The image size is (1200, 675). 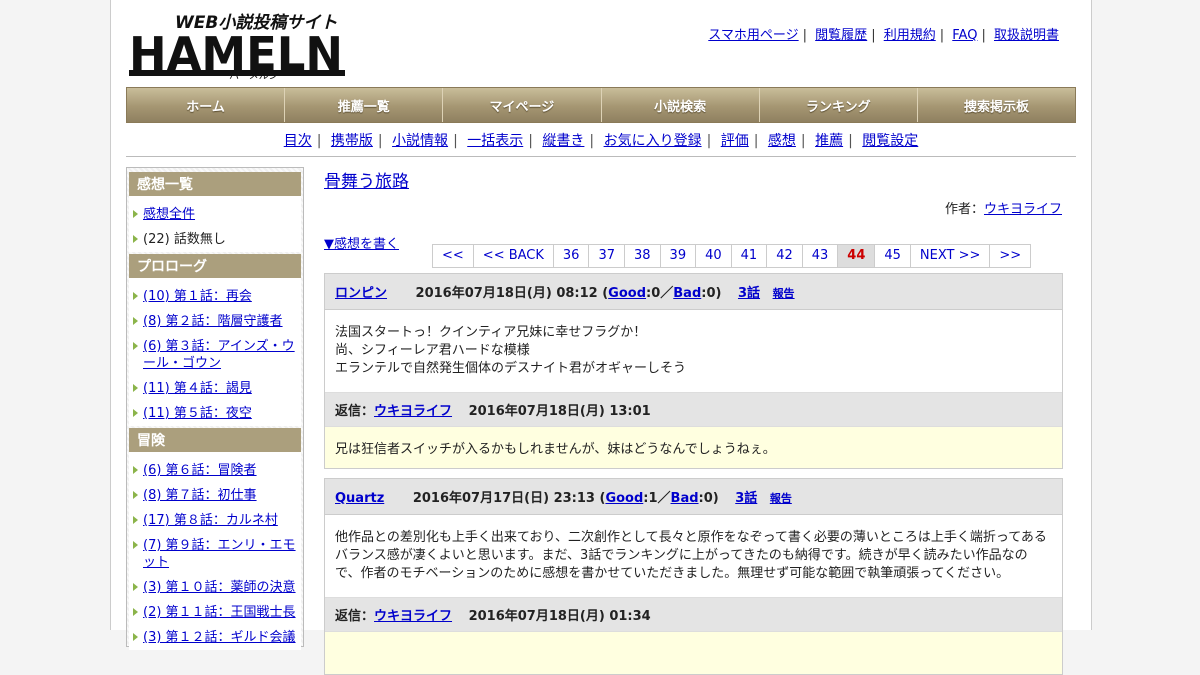 I want to click on reply-header: 返信：ウキヨライフ 2016年07月18日(月) 13:01, so click(x=693, y=409).